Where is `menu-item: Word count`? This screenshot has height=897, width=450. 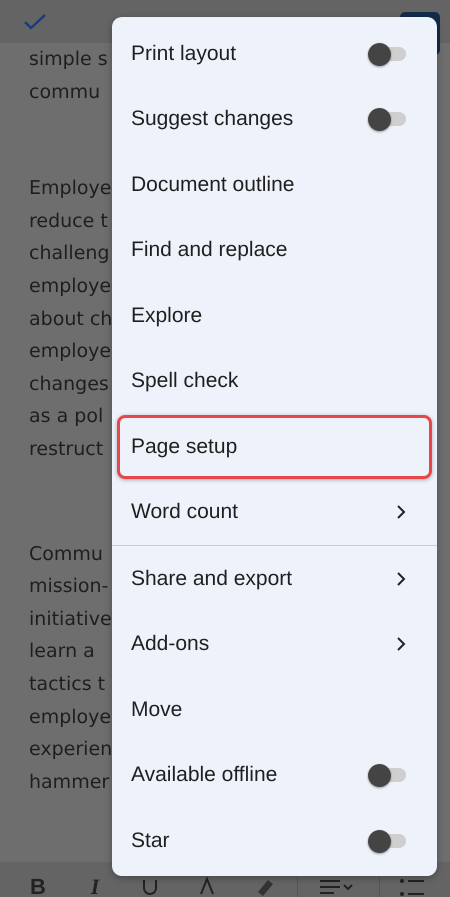 menu-item: Word count is located at coordinates (274, 512).